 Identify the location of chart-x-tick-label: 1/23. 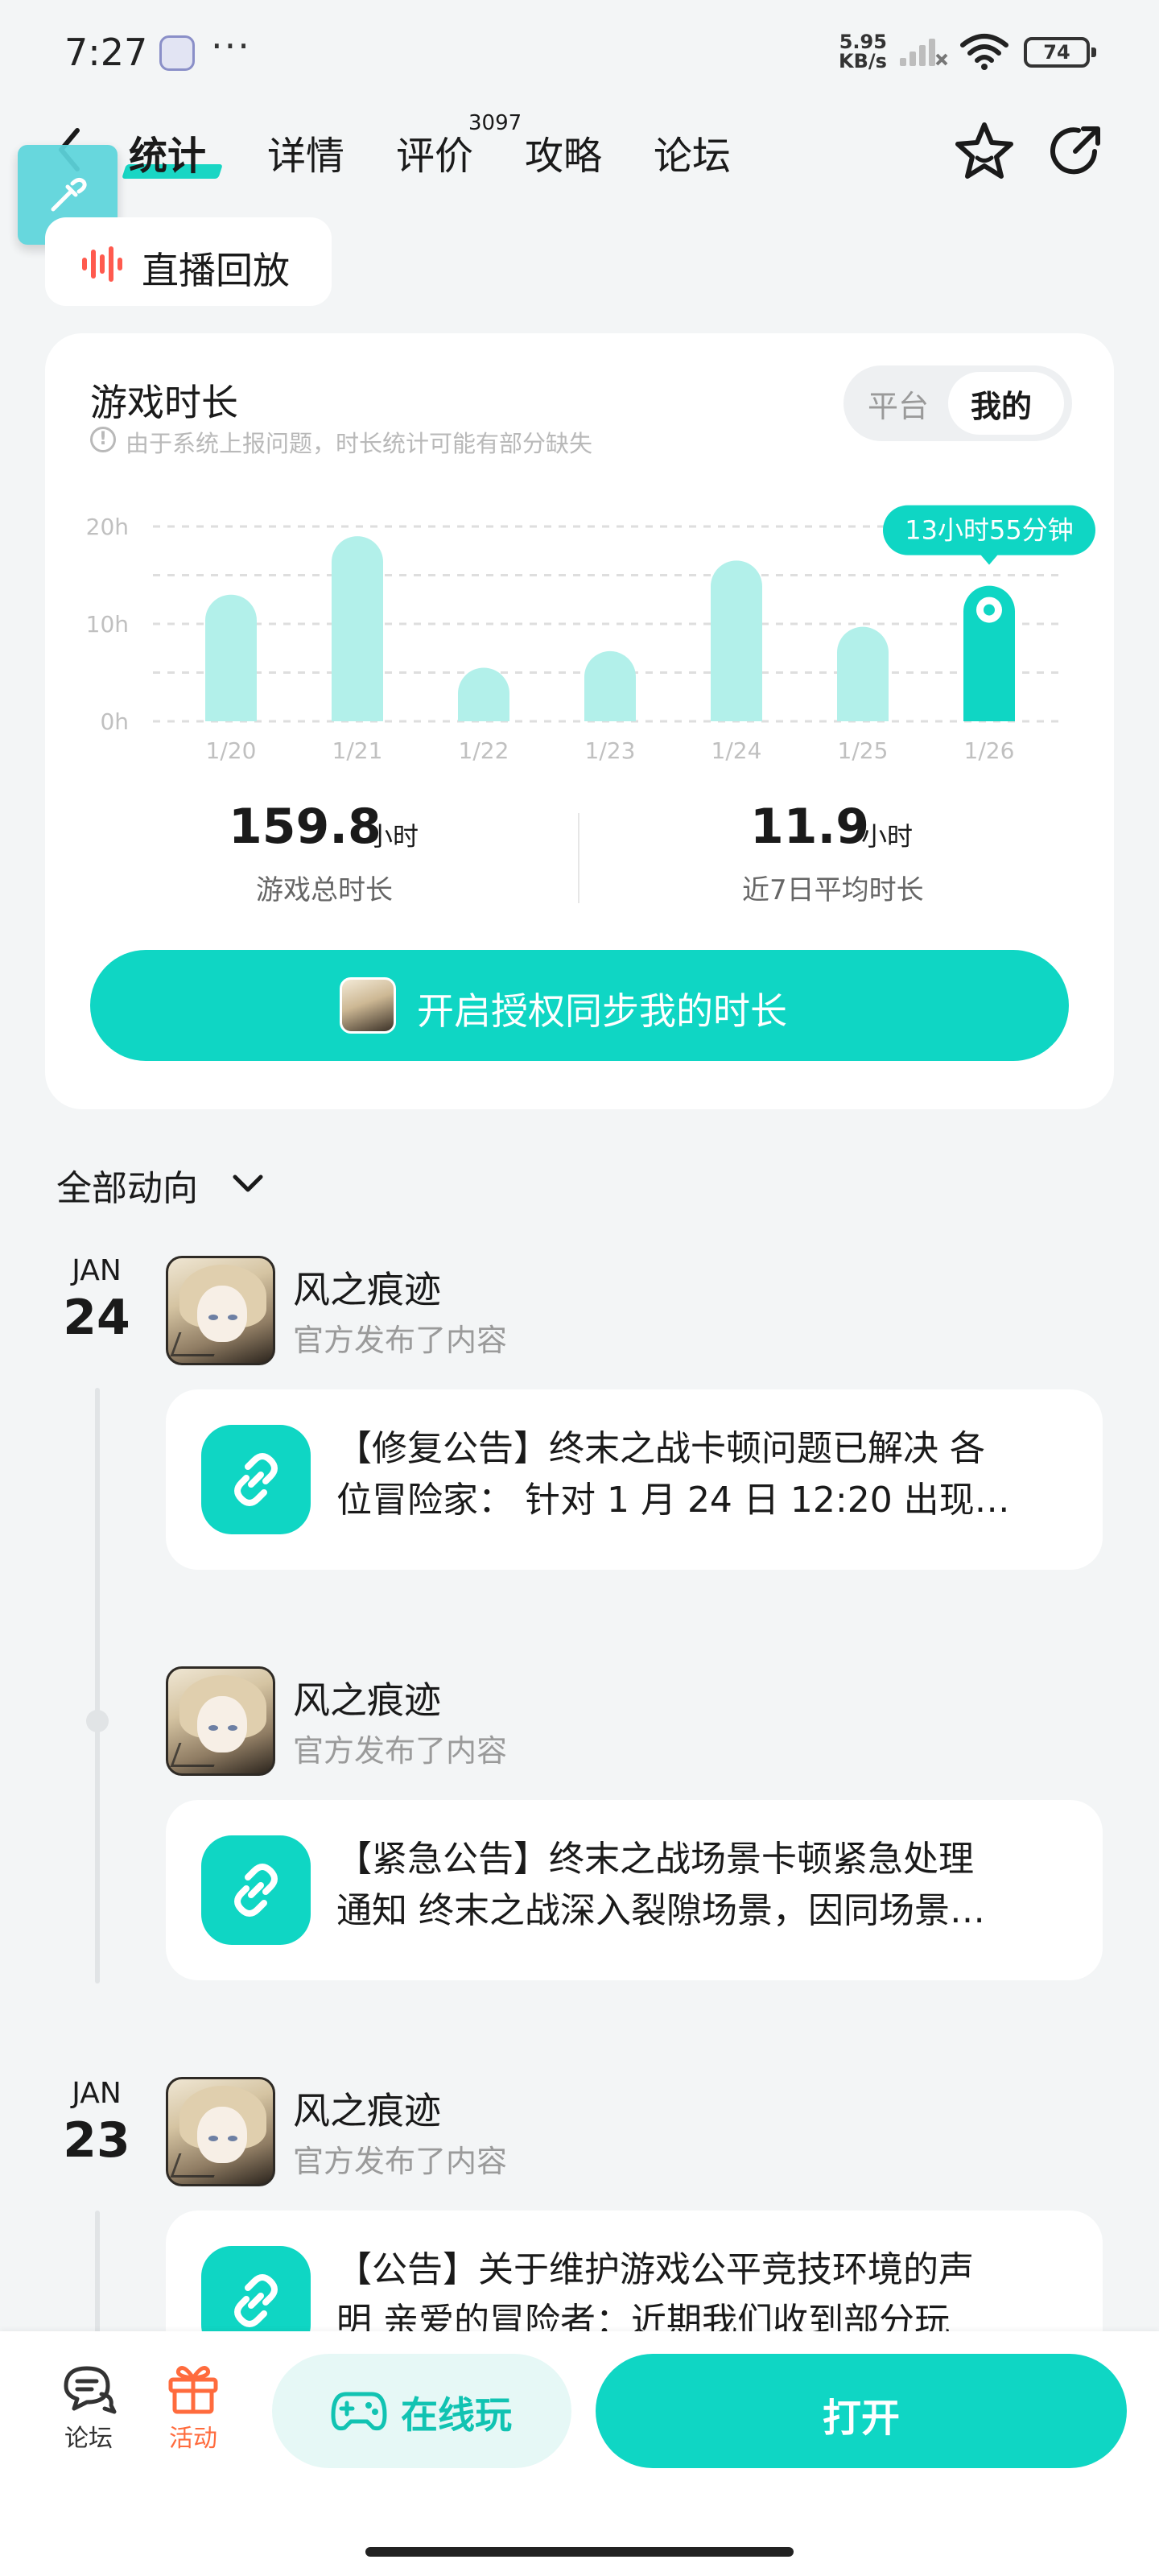
(610, 750).